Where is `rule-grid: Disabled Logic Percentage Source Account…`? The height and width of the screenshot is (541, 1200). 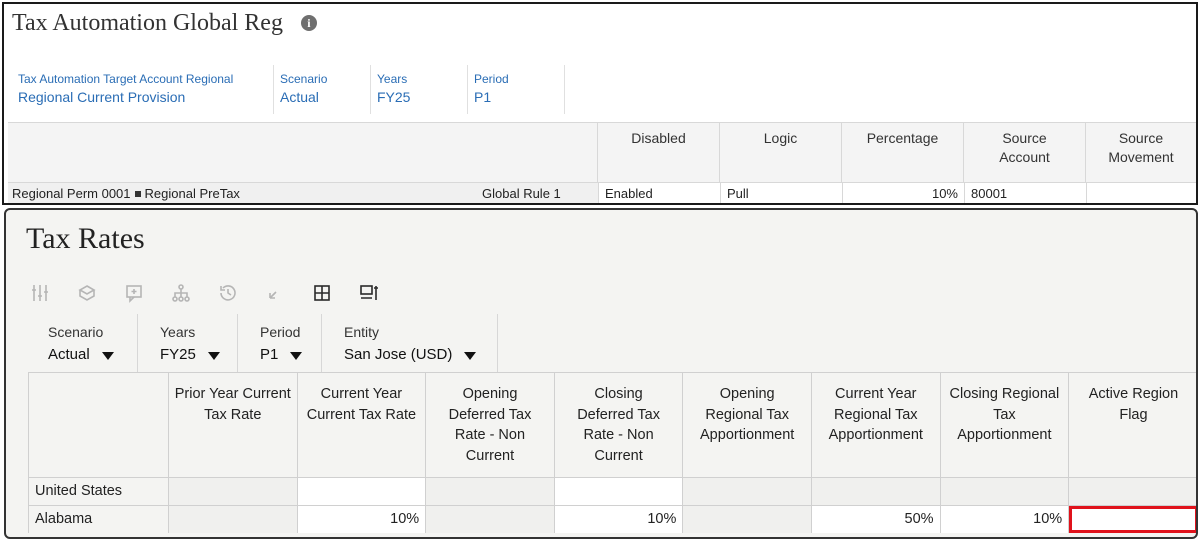 rule-grid: Disabled Logic Percentage Source Account… is located at coordinates (602, 162).